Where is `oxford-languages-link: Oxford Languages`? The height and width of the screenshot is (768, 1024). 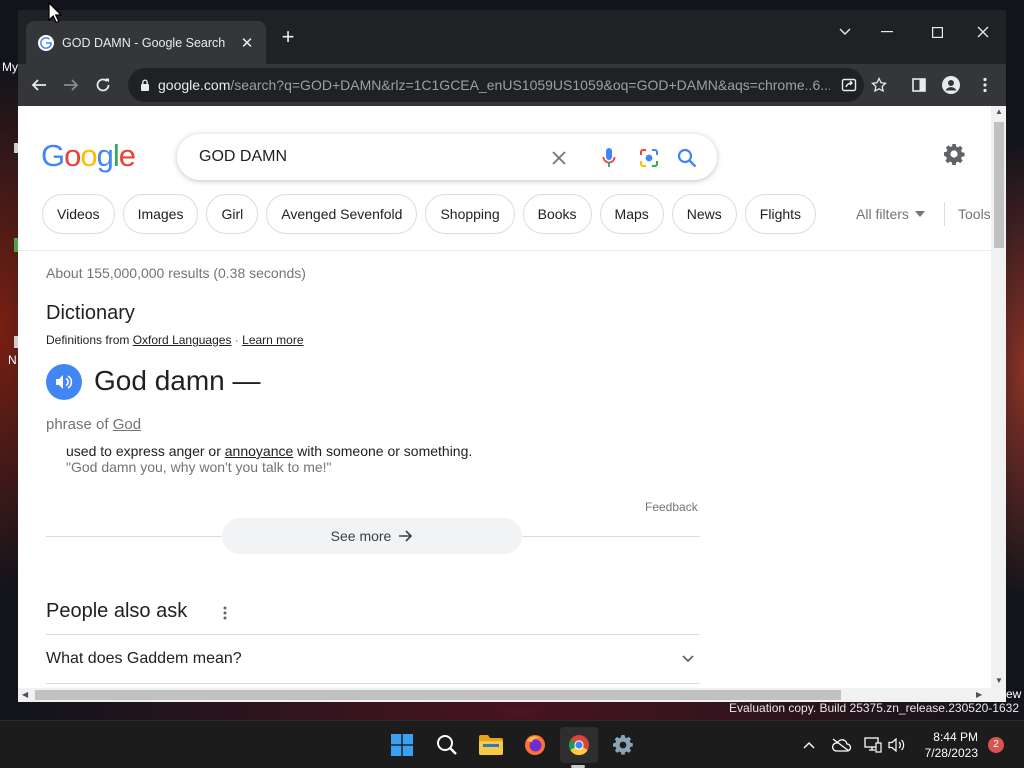 oxford-languages-link: Oxford Languages is located at coordinates (182, 340).